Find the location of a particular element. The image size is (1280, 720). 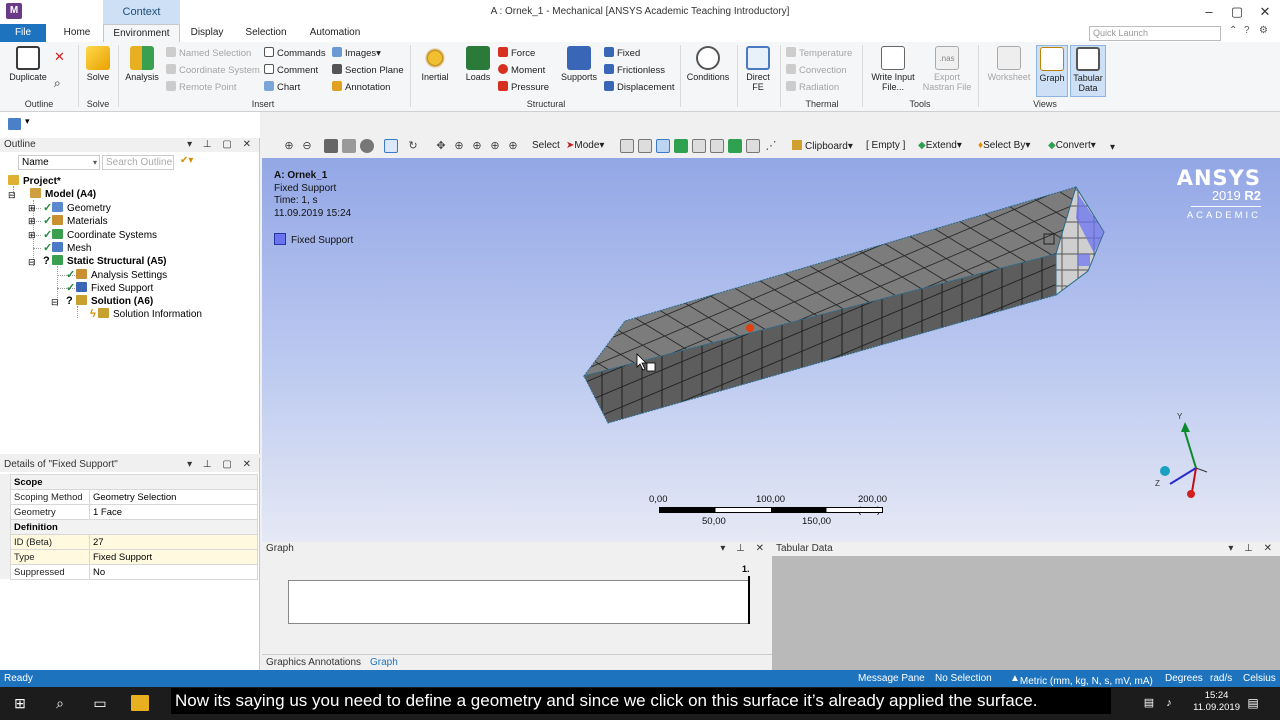

close-button: ✕ is located at coordinates (1265, 12).